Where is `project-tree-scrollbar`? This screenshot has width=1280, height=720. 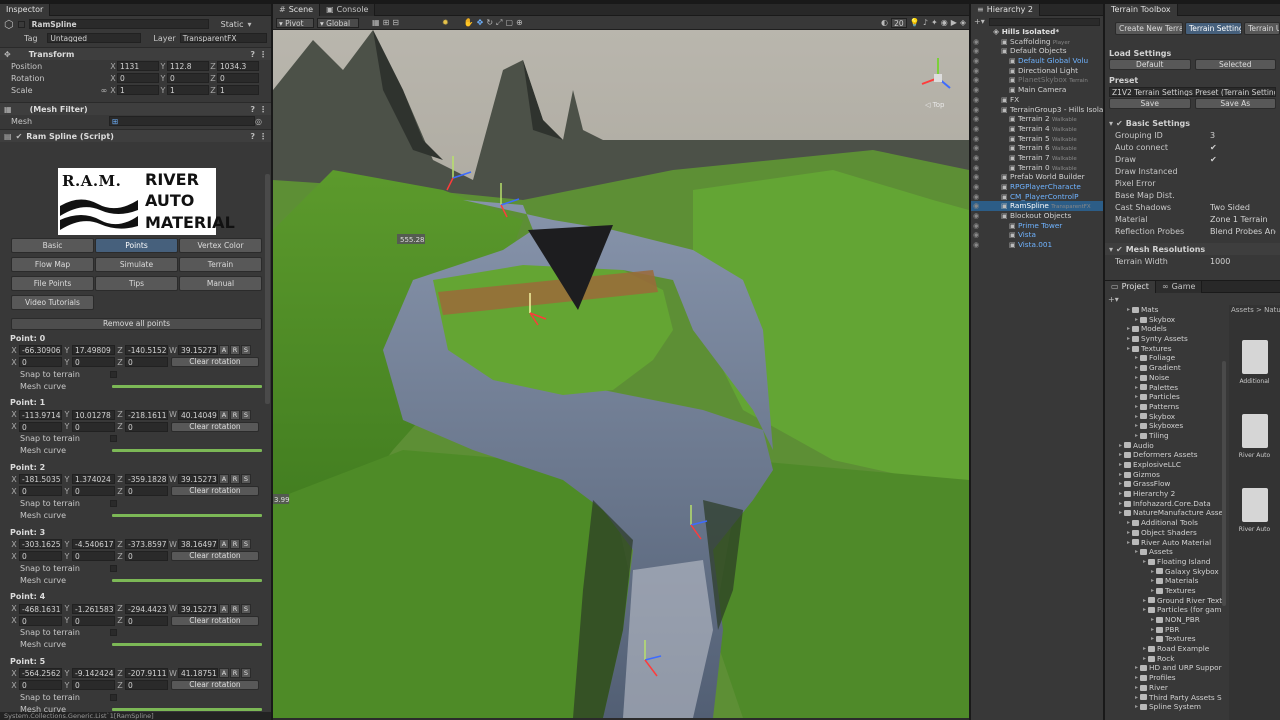 project-tree-scrollbar is located at coordinates (1224, 483).